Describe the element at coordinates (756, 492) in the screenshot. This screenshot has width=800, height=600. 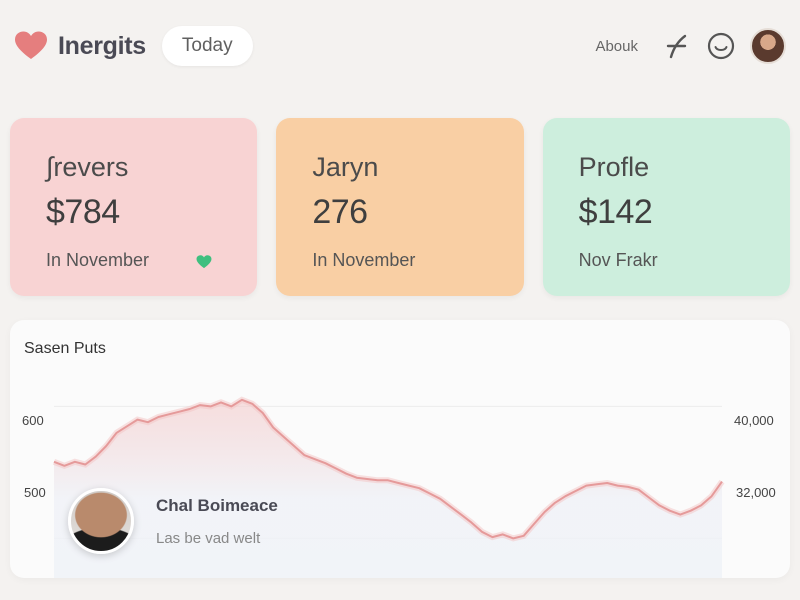
I see `y-tick-right: 32,000` at that location.